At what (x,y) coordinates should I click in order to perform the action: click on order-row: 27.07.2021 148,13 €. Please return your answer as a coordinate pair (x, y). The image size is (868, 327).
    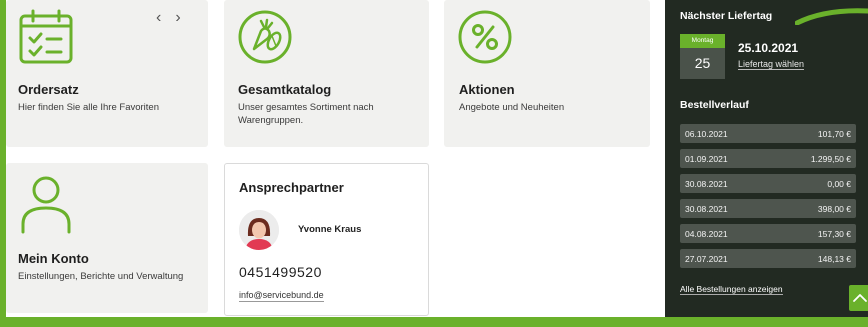
    Looking at the image, I should click on (768, 258).